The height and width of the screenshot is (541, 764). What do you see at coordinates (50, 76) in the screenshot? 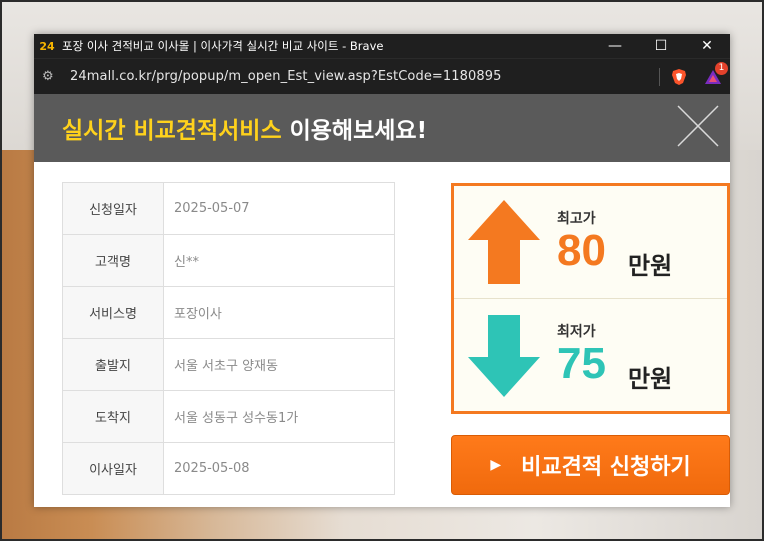
I see `site-settings-icon: ⚙` at bounding box center [50, 76].